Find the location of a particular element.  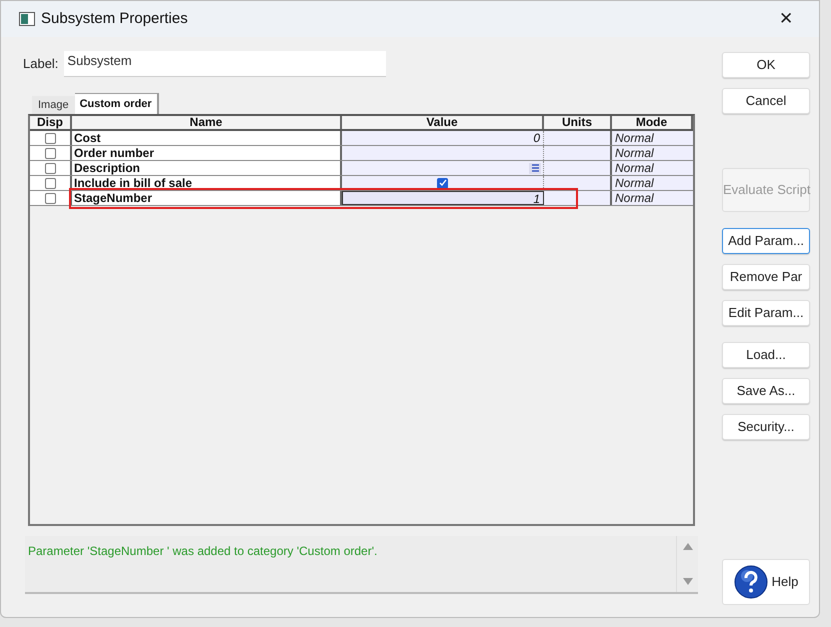

dialog-button: OK is located at coordinates (766, 65).